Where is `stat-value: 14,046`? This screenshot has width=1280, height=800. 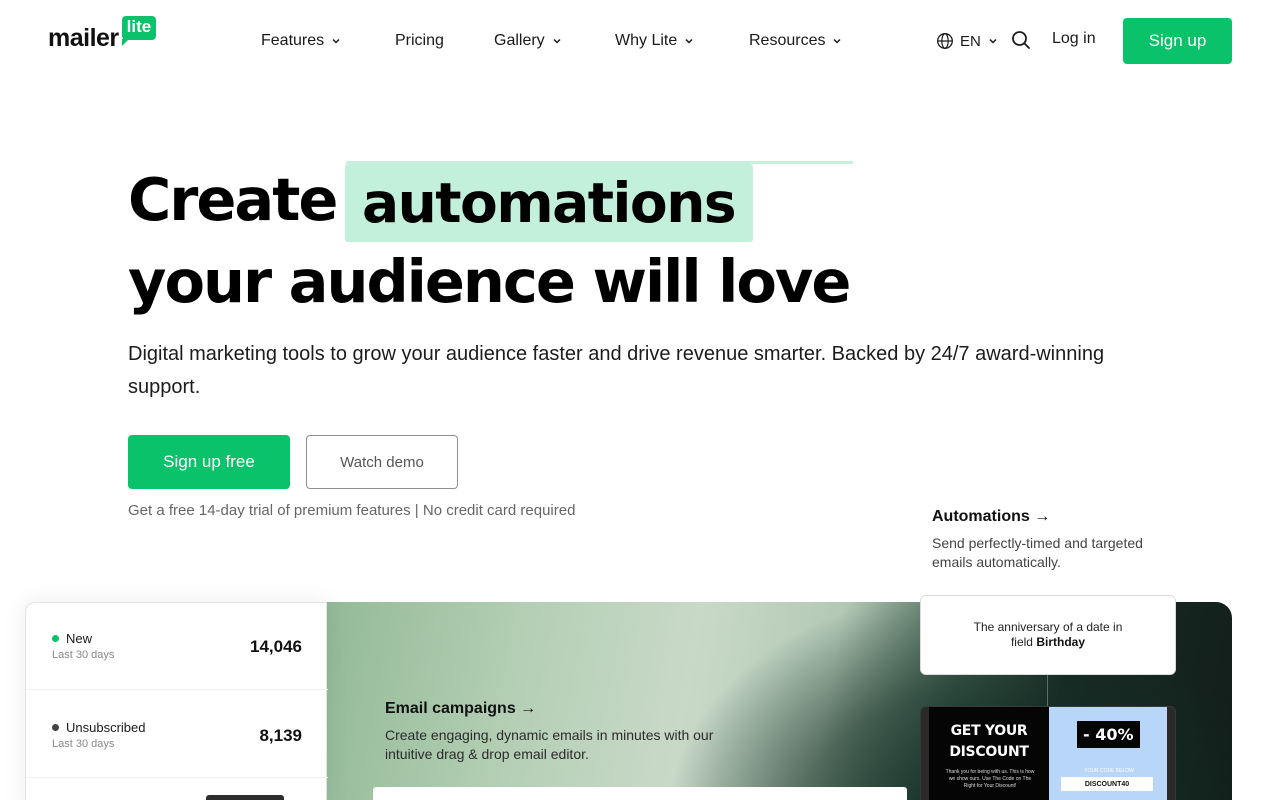
stat-value: 14,046 is located at coordinates (276, 646).